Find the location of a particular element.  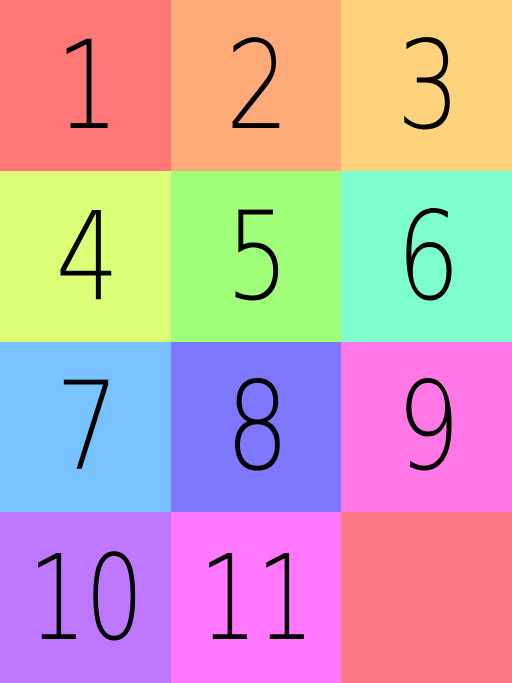

tile-number: 6 is located at coordinates (428, 256).